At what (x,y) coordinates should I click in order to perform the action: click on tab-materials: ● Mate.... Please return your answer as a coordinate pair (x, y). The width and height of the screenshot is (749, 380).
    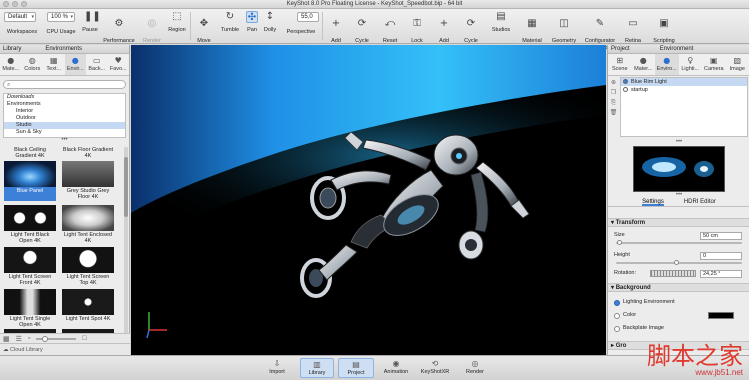
    Looking at the image, I should click on (11, 64).